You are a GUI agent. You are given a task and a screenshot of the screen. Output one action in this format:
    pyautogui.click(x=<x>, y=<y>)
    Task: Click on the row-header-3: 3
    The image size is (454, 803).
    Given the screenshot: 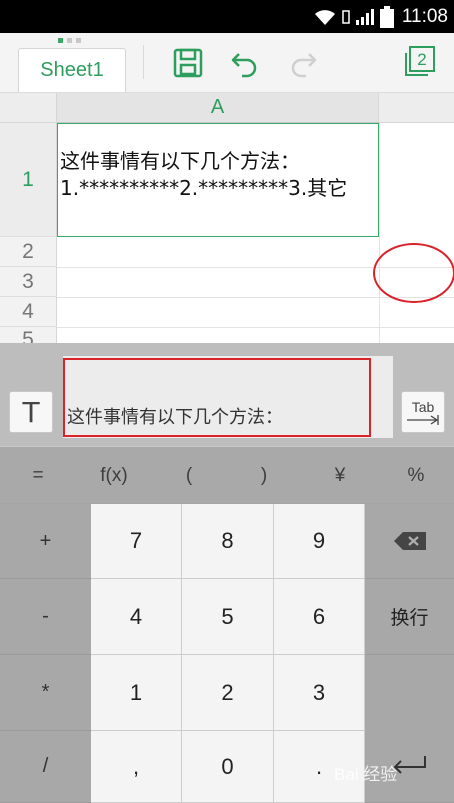 What is the action you would take?
    pyautogui.click(x=28, y=282)
    